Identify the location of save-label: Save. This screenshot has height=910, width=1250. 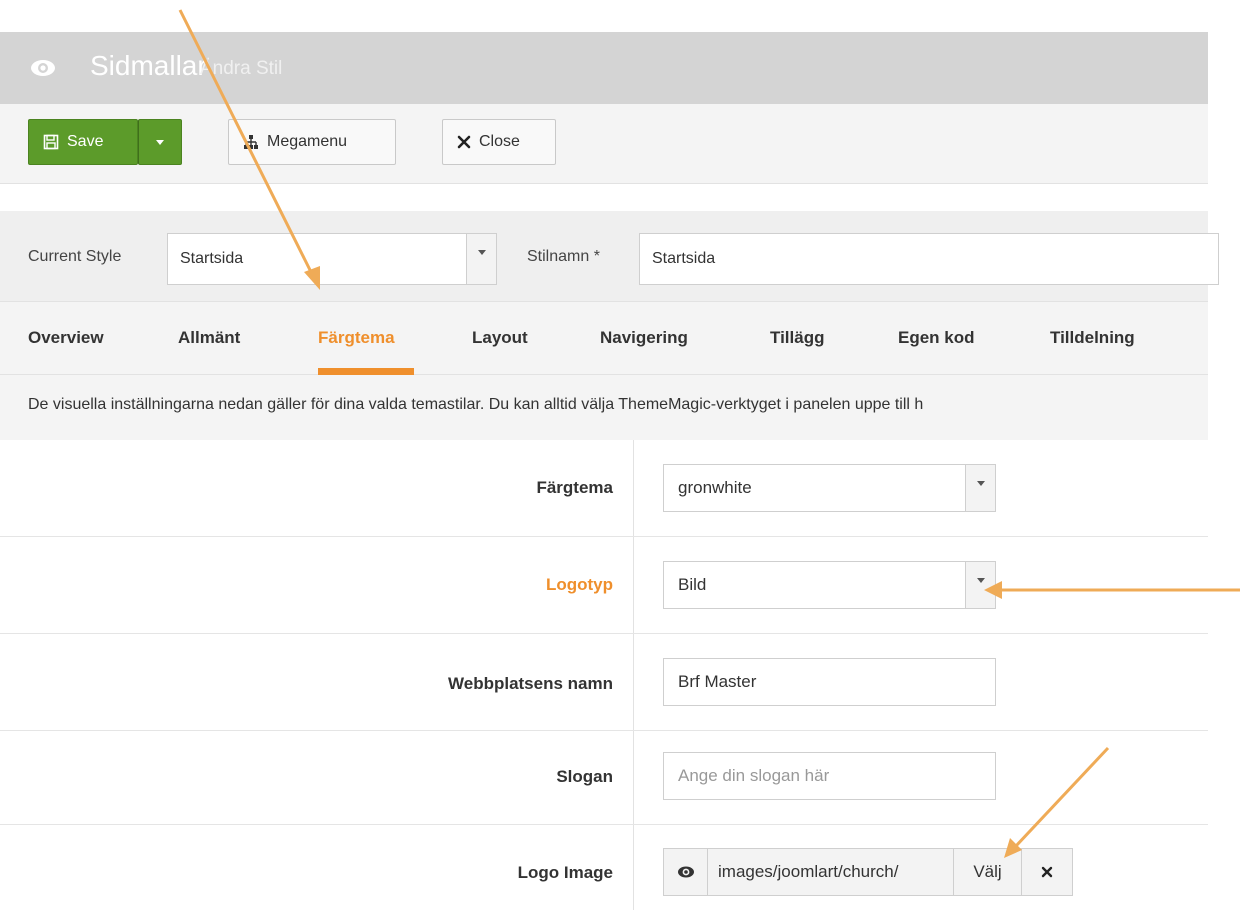
(85, 141).